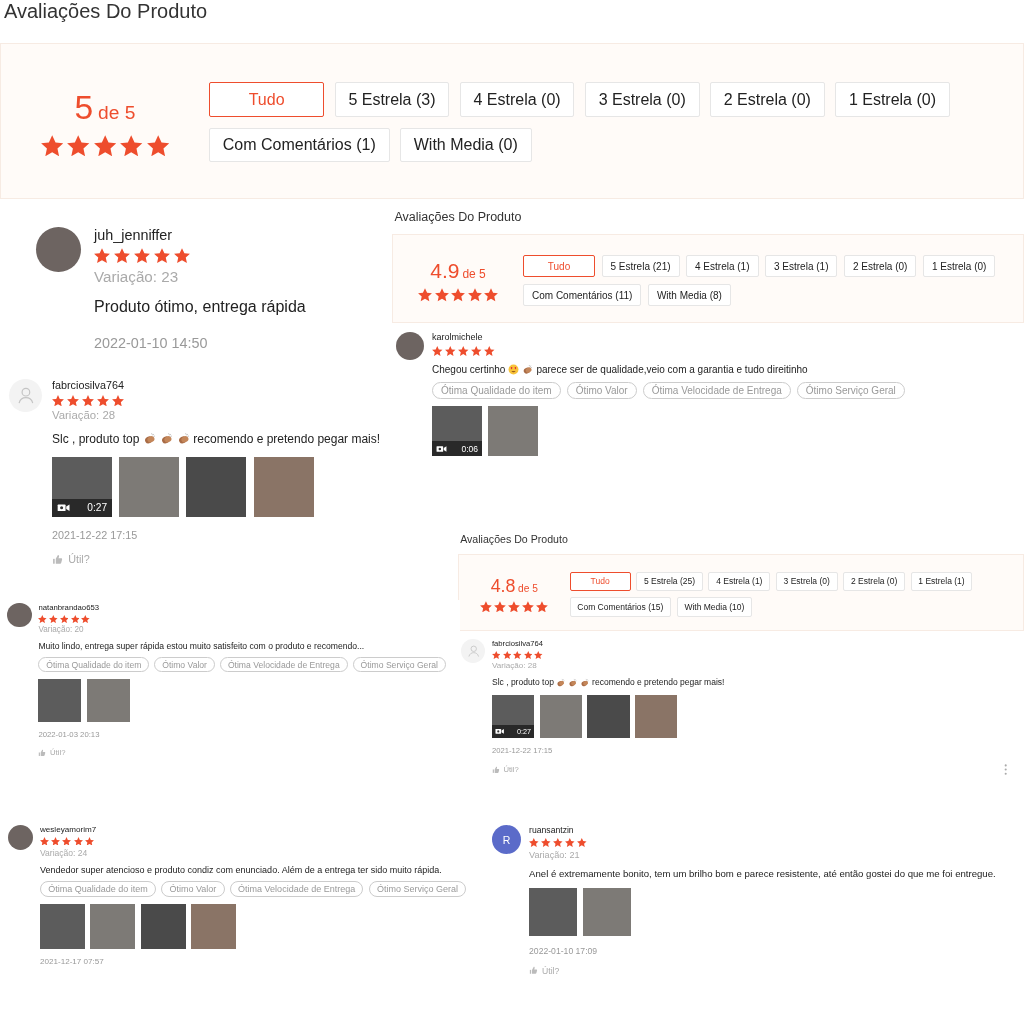 The image size is (1024, 1024). I want to click on review-date: 2021-12-22 17:15, so click(95, 534).